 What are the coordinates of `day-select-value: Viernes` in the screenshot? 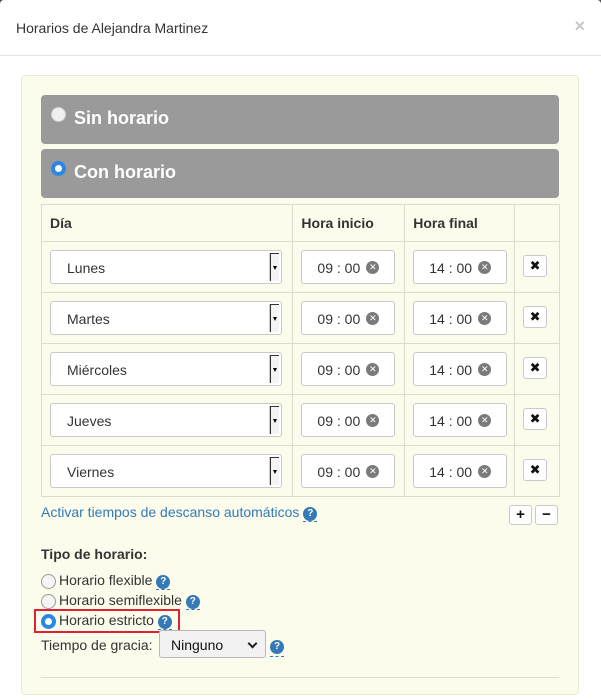 It's located at (91, 472).